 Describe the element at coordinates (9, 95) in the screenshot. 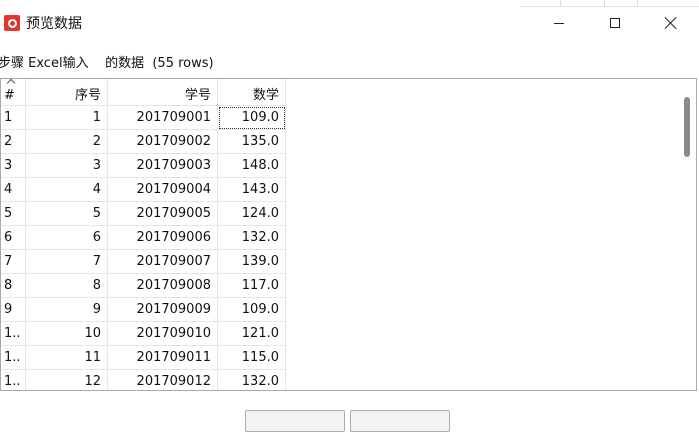

I see `column-header-label: #` at that location.